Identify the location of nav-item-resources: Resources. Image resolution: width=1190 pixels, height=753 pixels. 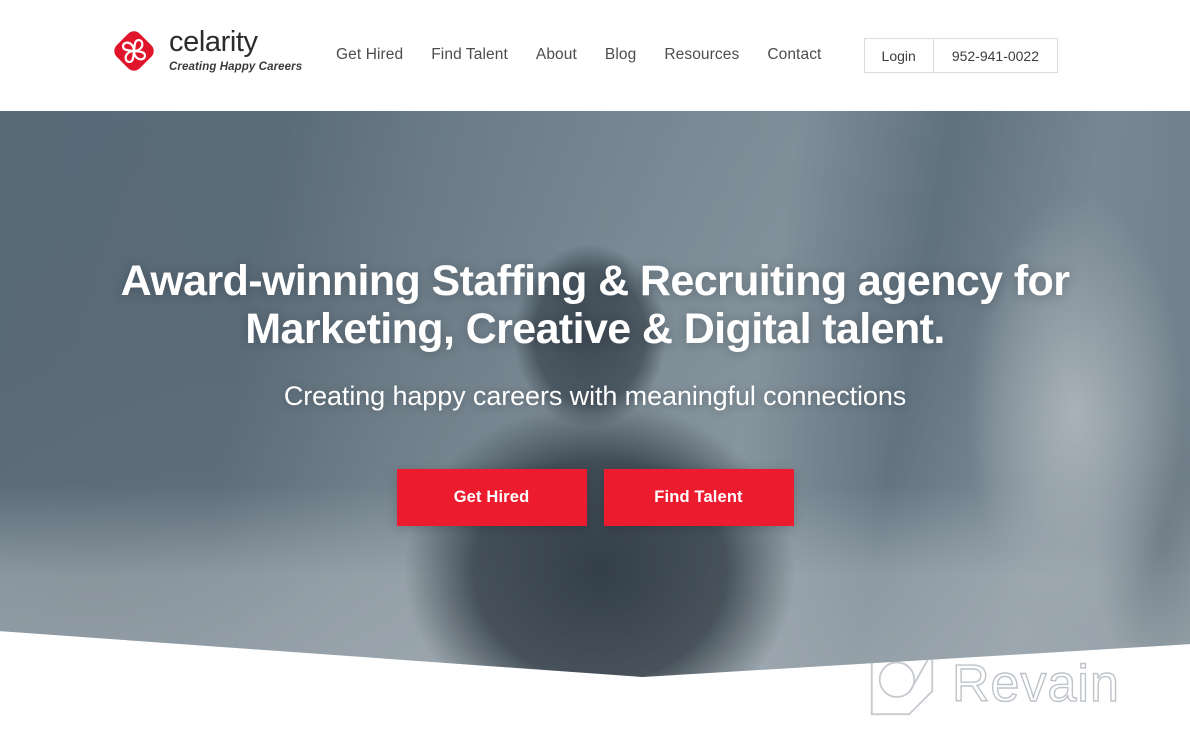
(715, 55).